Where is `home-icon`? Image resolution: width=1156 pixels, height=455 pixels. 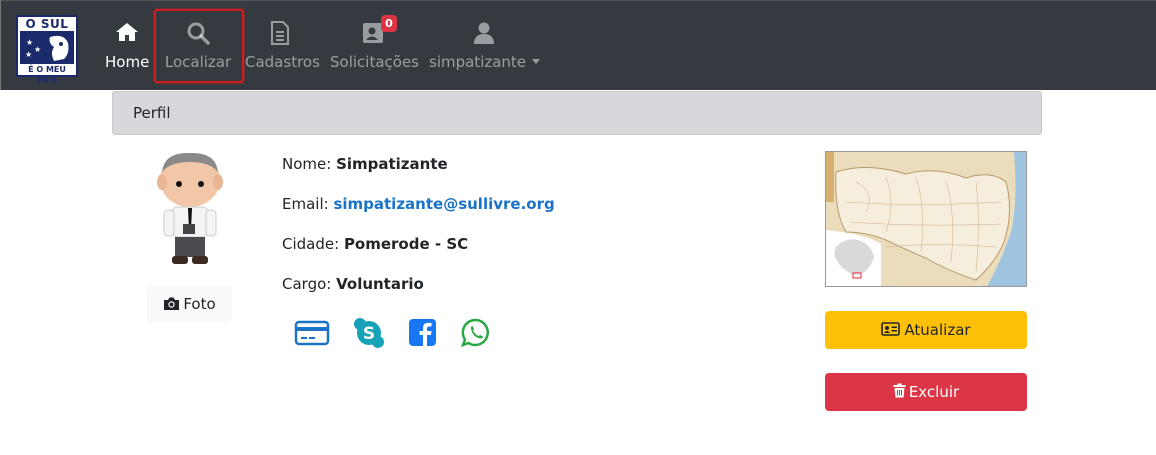 home-icon is located at coordinates (127, 35).